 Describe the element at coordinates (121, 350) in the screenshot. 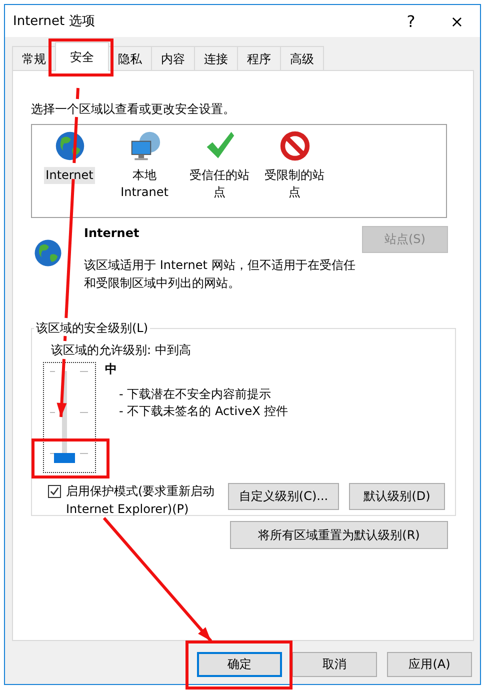

I see `allowed-level-label: 该区域的允许级别: 中到高` at that location.